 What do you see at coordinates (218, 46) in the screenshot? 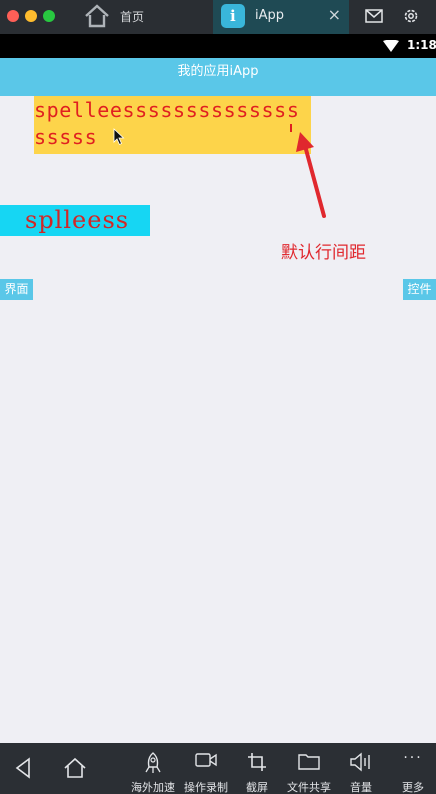
I see `status-bar: 1:18` at bounding box center [218, 46].